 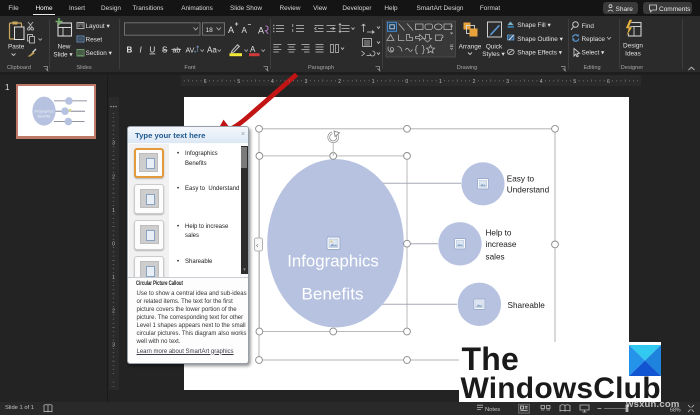 I want to click on svg-text: Notes, so click(x=492, y=410).